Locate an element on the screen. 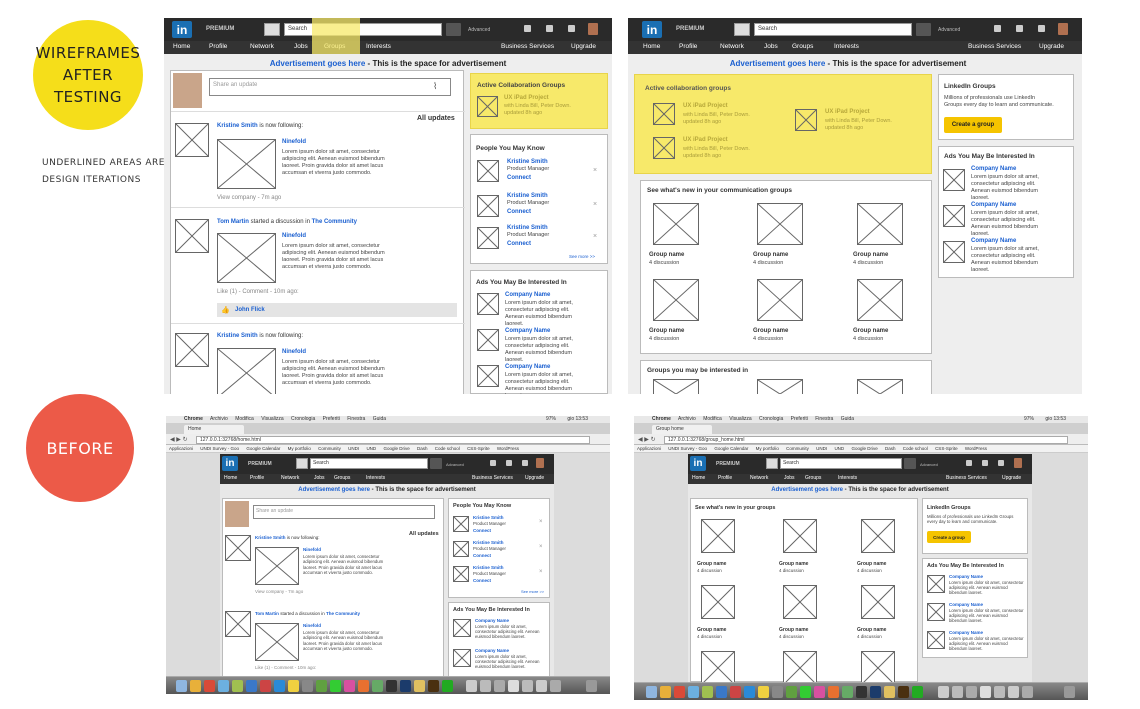 Image resolution: width=1140 pixels, height=709 pixels. feed-user-link: Kristine Smith is located at coordinates (237, 336).